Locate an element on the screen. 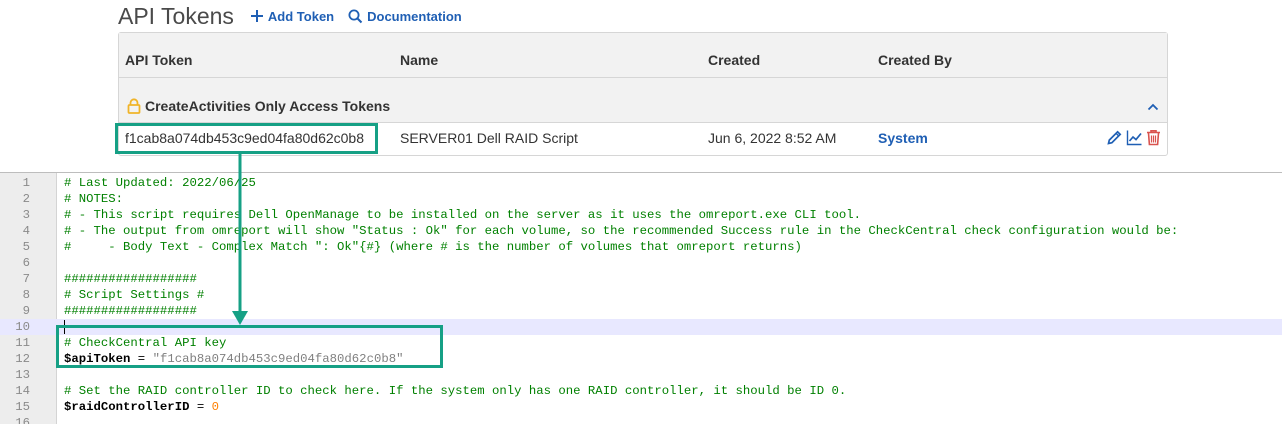 The width and height of the screenshot is (1282, 424). code-text: $raidControllerID = 0 is located at coordinates (141, 407).